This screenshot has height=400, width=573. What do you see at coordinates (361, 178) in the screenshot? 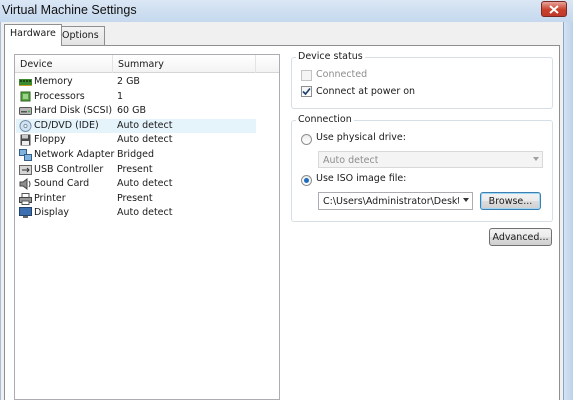
I see `iso-image-label: Use ISO image file:` at bounding box center [361, 178].